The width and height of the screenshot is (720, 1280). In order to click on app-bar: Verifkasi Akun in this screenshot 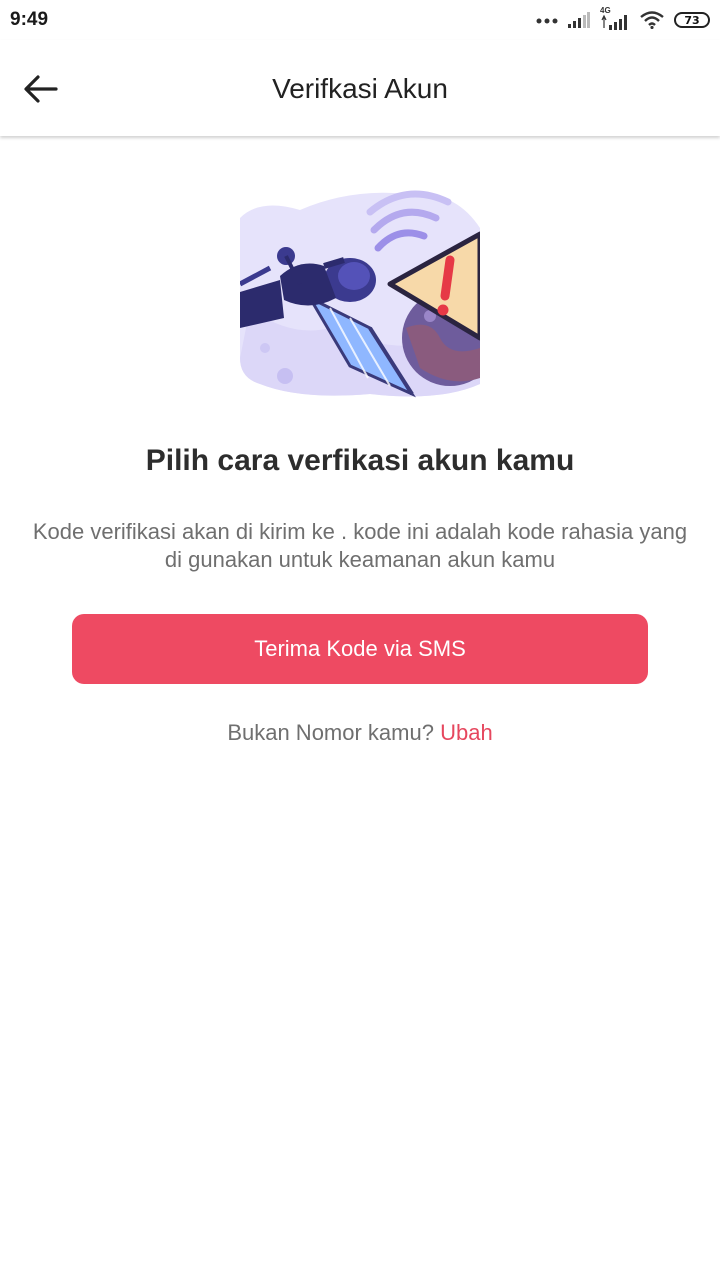, I will do `click(360, 88)`.